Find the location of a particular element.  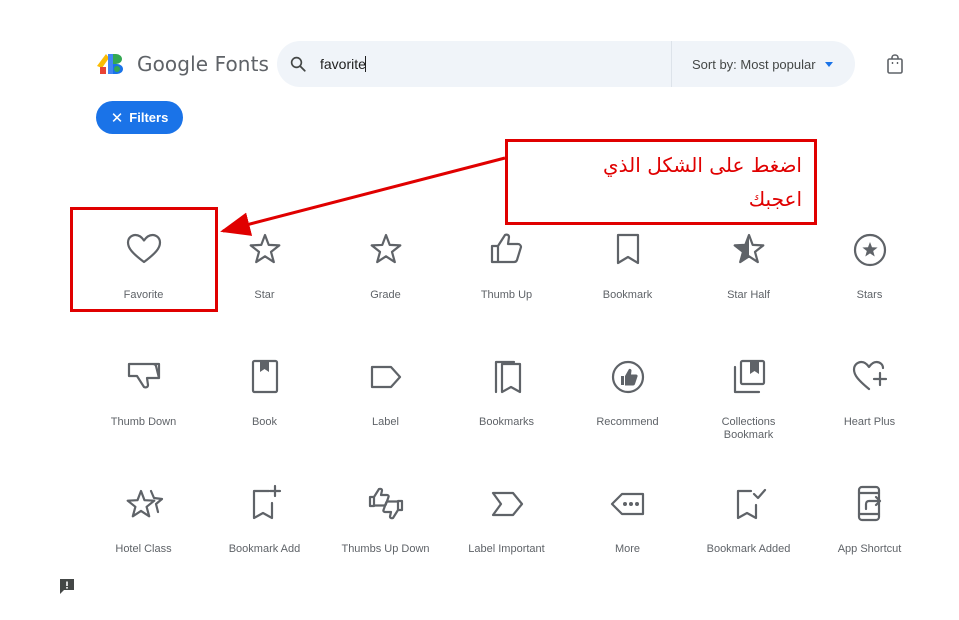

bookmark-add-icon is located at coordinates (266, 502).